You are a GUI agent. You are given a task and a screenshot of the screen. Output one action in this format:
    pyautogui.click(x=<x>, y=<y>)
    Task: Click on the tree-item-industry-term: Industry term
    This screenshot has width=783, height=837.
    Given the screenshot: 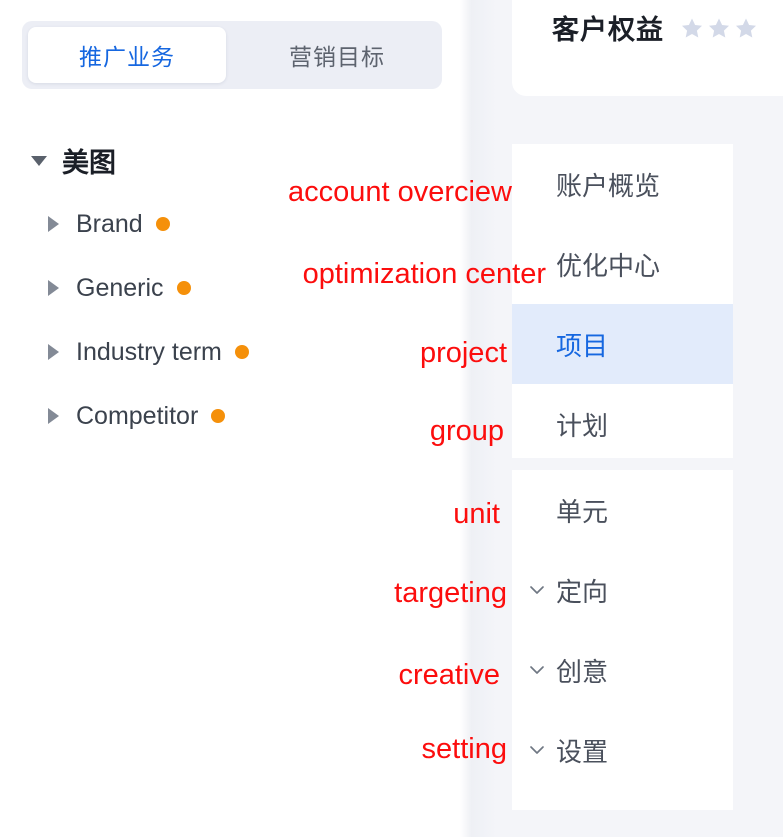 What is the action you would take?
    pyautogui.click(x=233, y=352)
    